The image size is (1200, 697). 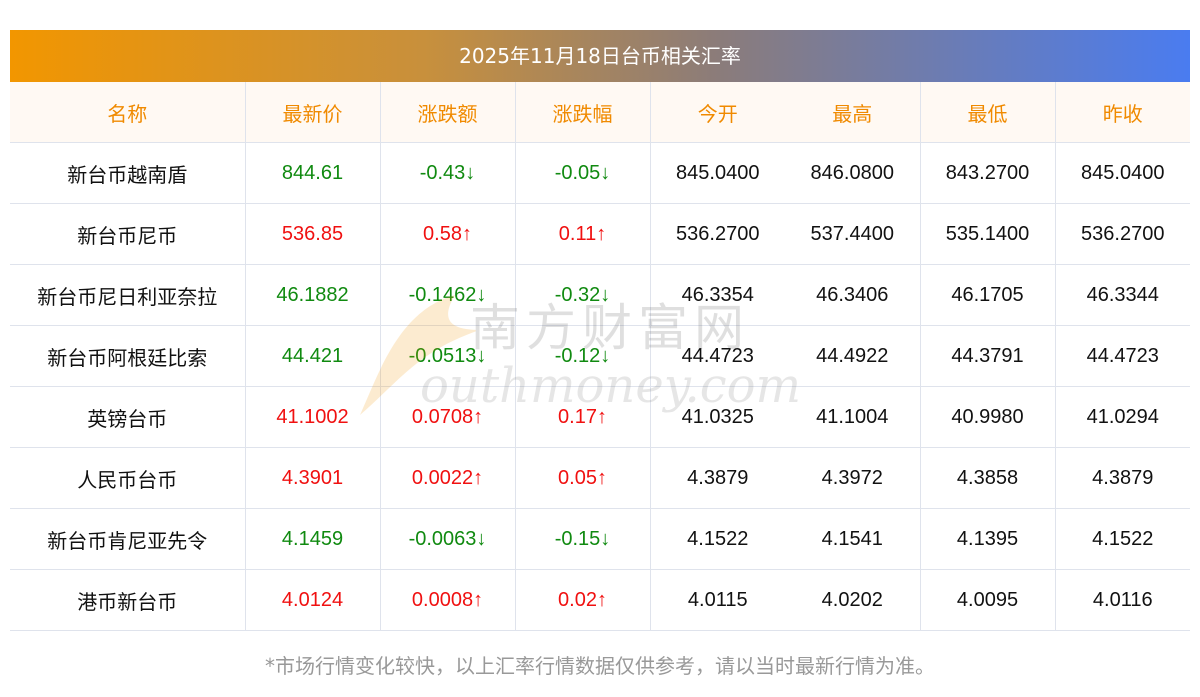 I want to click on cell-low: 843.2700, so click(x=987, y=173).